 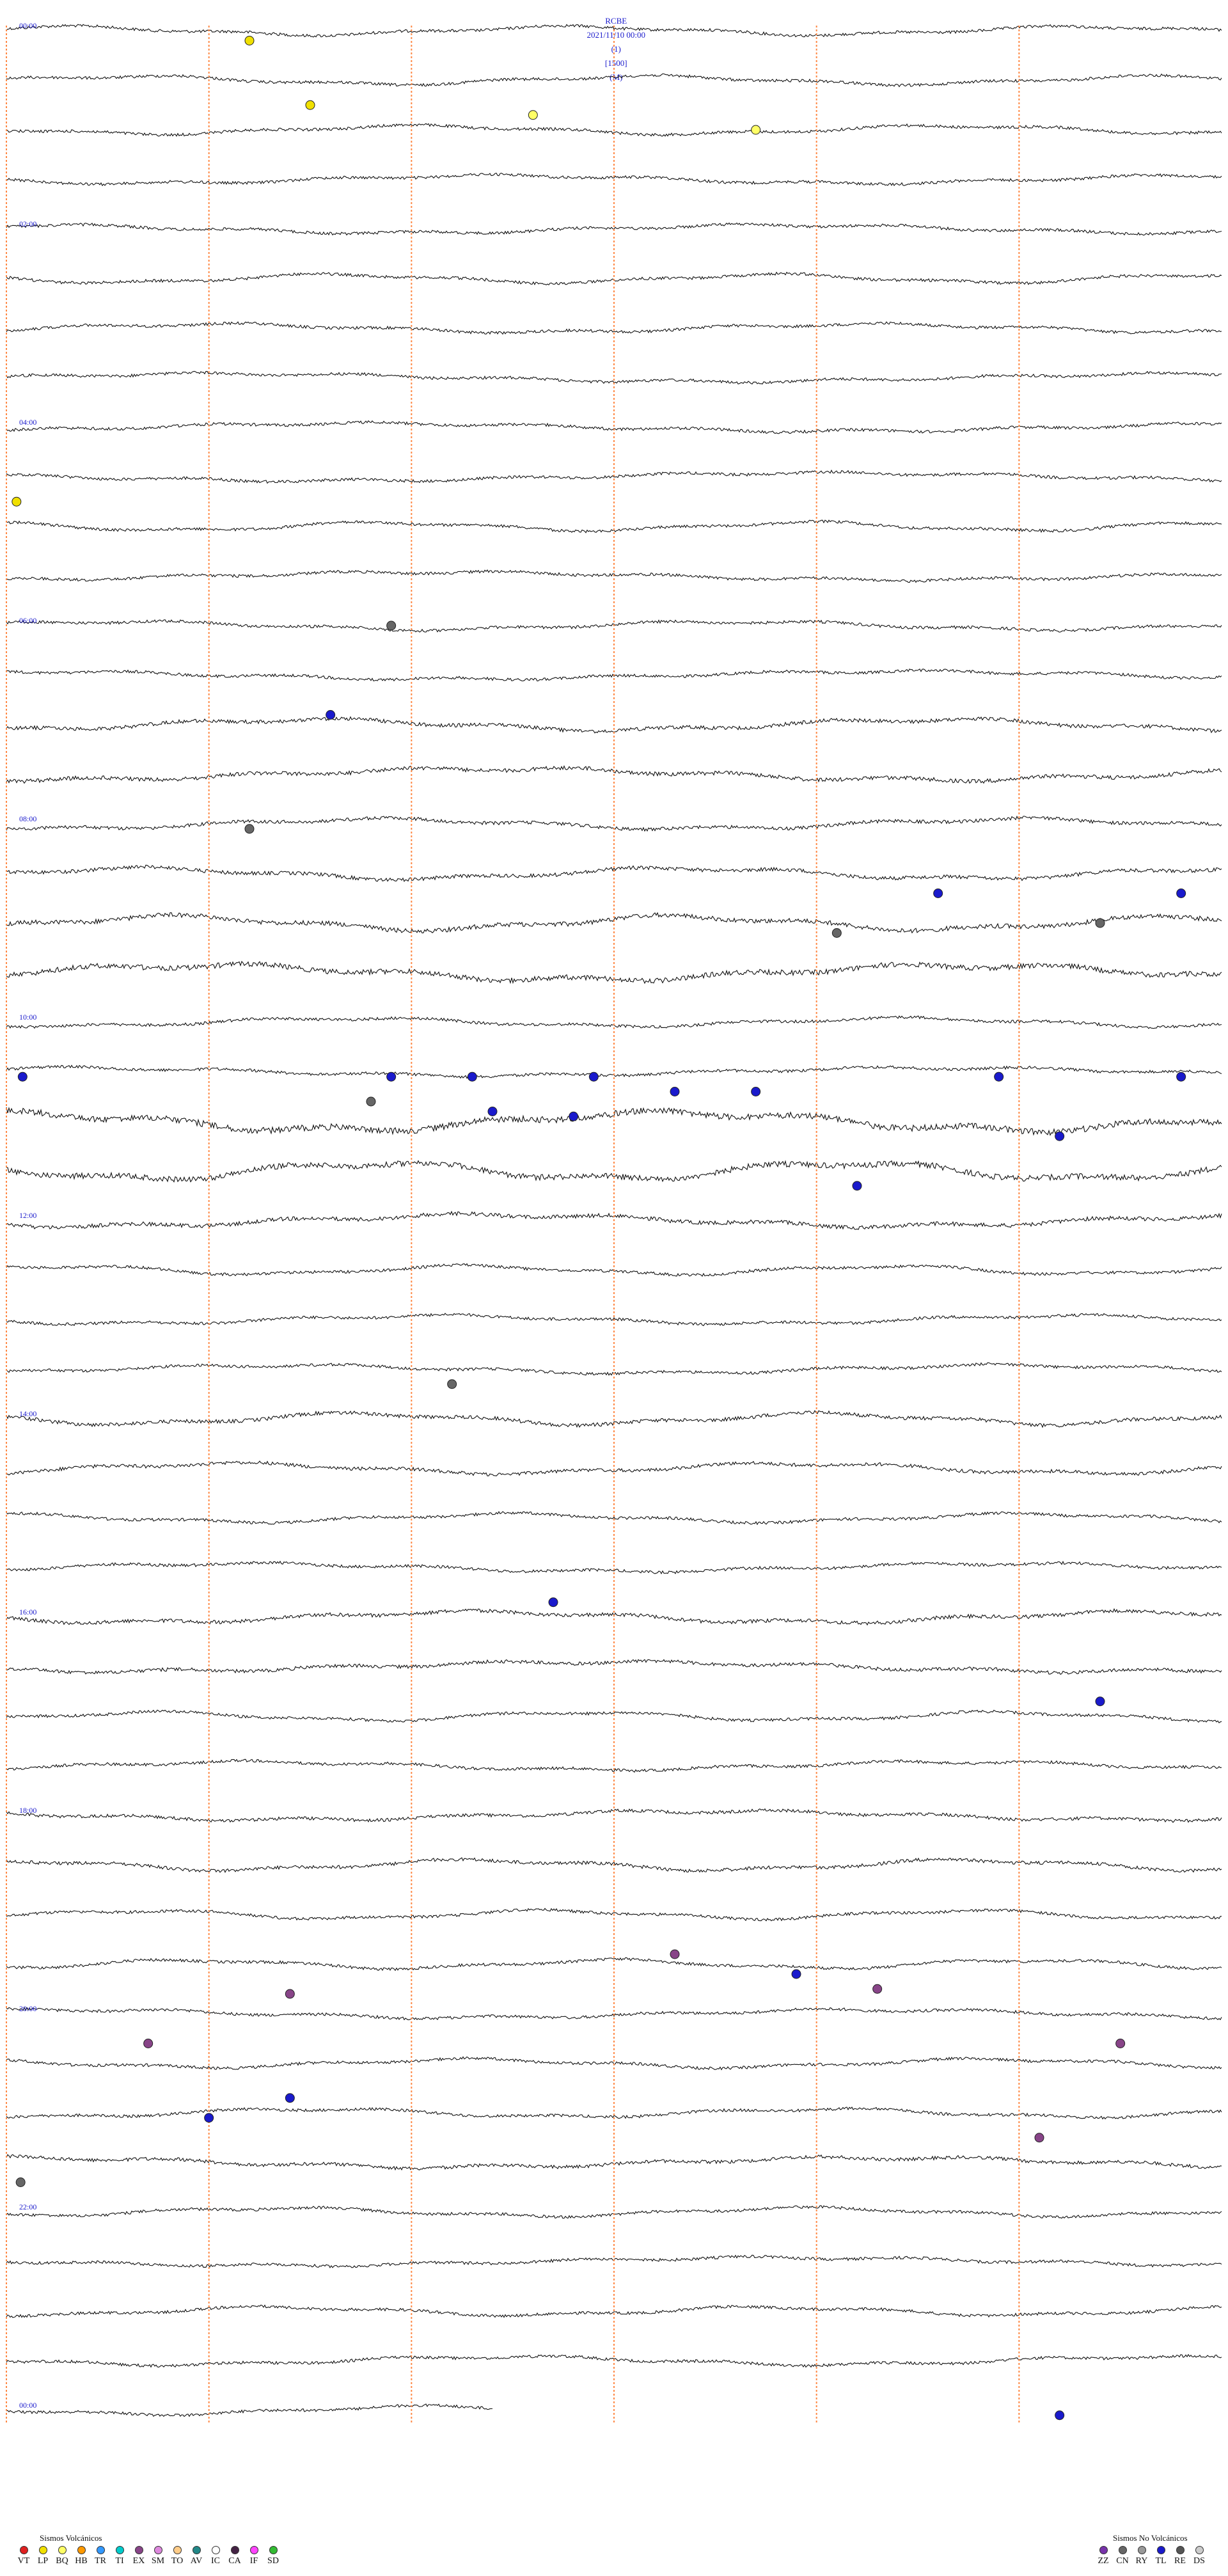 What do you see at coordinates (27, 422) in the screenshot?
I see `time-label: 04:00` at bounding box center [27, 422].